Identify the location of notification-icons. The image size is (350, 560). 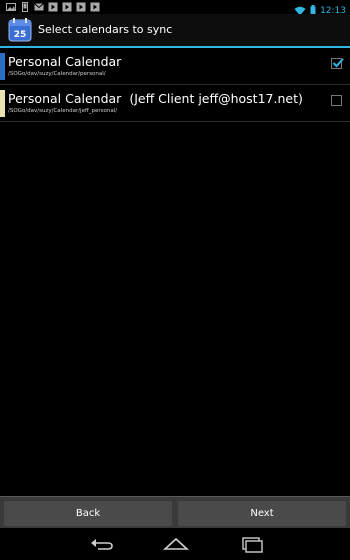
(53, 7).